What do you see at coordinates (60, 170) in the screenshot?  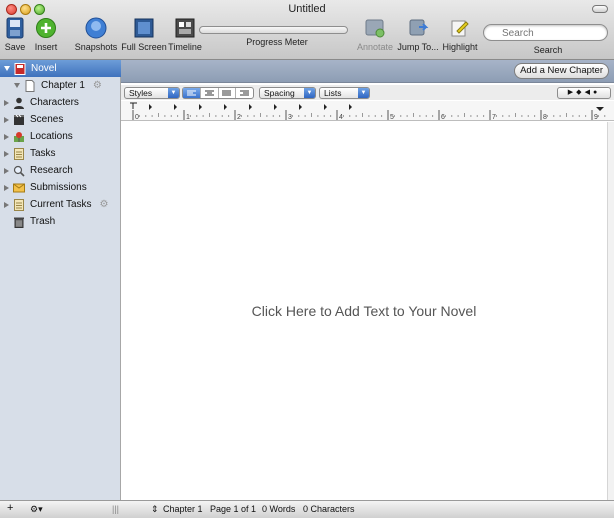 I see `binder-item-research: Research` at bounding box center [60, 170].